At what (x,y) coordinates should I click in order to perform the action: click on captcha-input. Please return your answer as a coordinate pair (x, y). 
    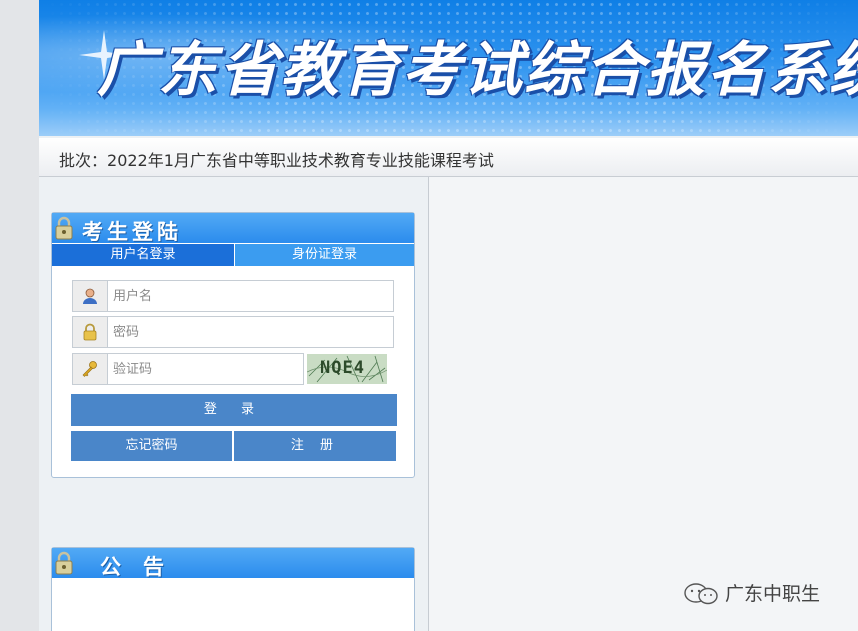
    Looking at the image, I should click on (203, 369).